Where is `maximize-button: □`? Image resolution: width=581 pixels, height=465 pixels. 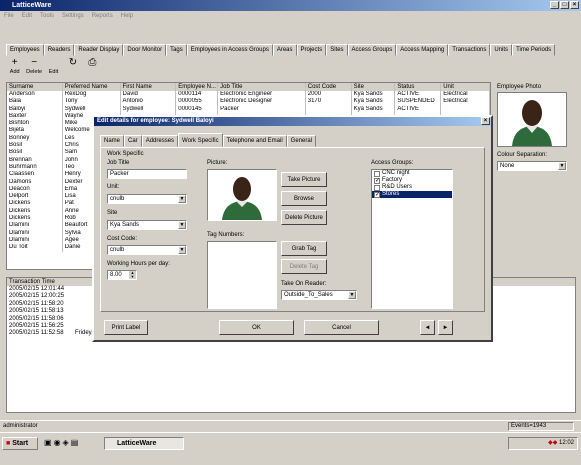
maximize-button: □ is located at coordinates (564, 5).